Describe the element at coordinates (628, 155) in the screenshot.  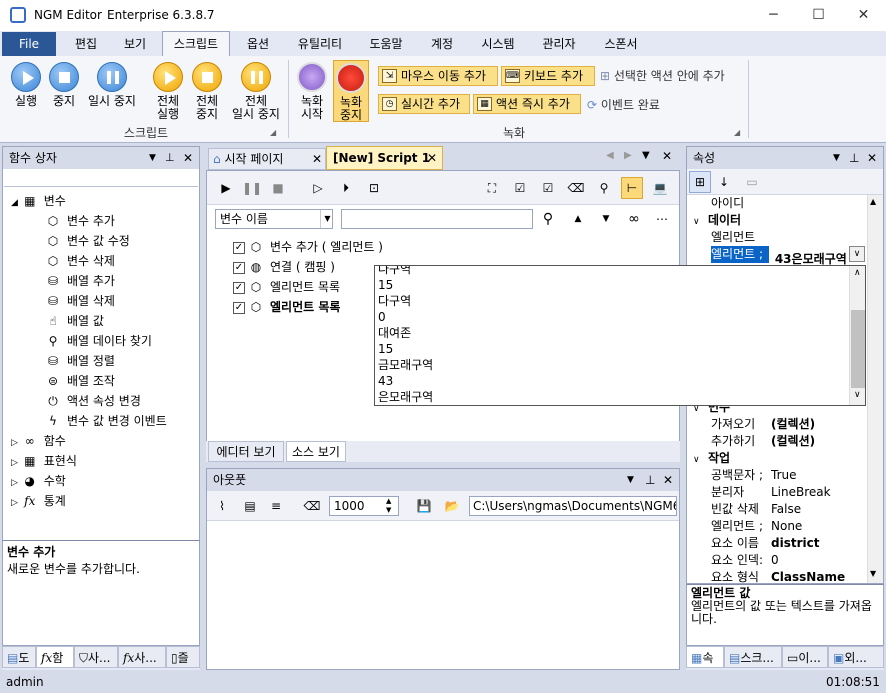
I see `tab-right-icon: ▶` at that location.